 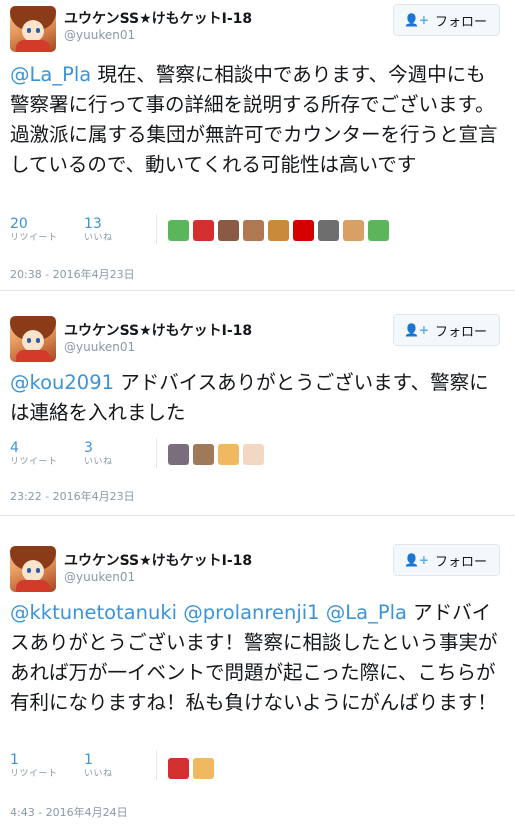 What do you see at coordinates (72, 496) in the screenshot?
I see `tweet-date: 23:22 - 2016年4月23日` at bounding box center [72, 496].